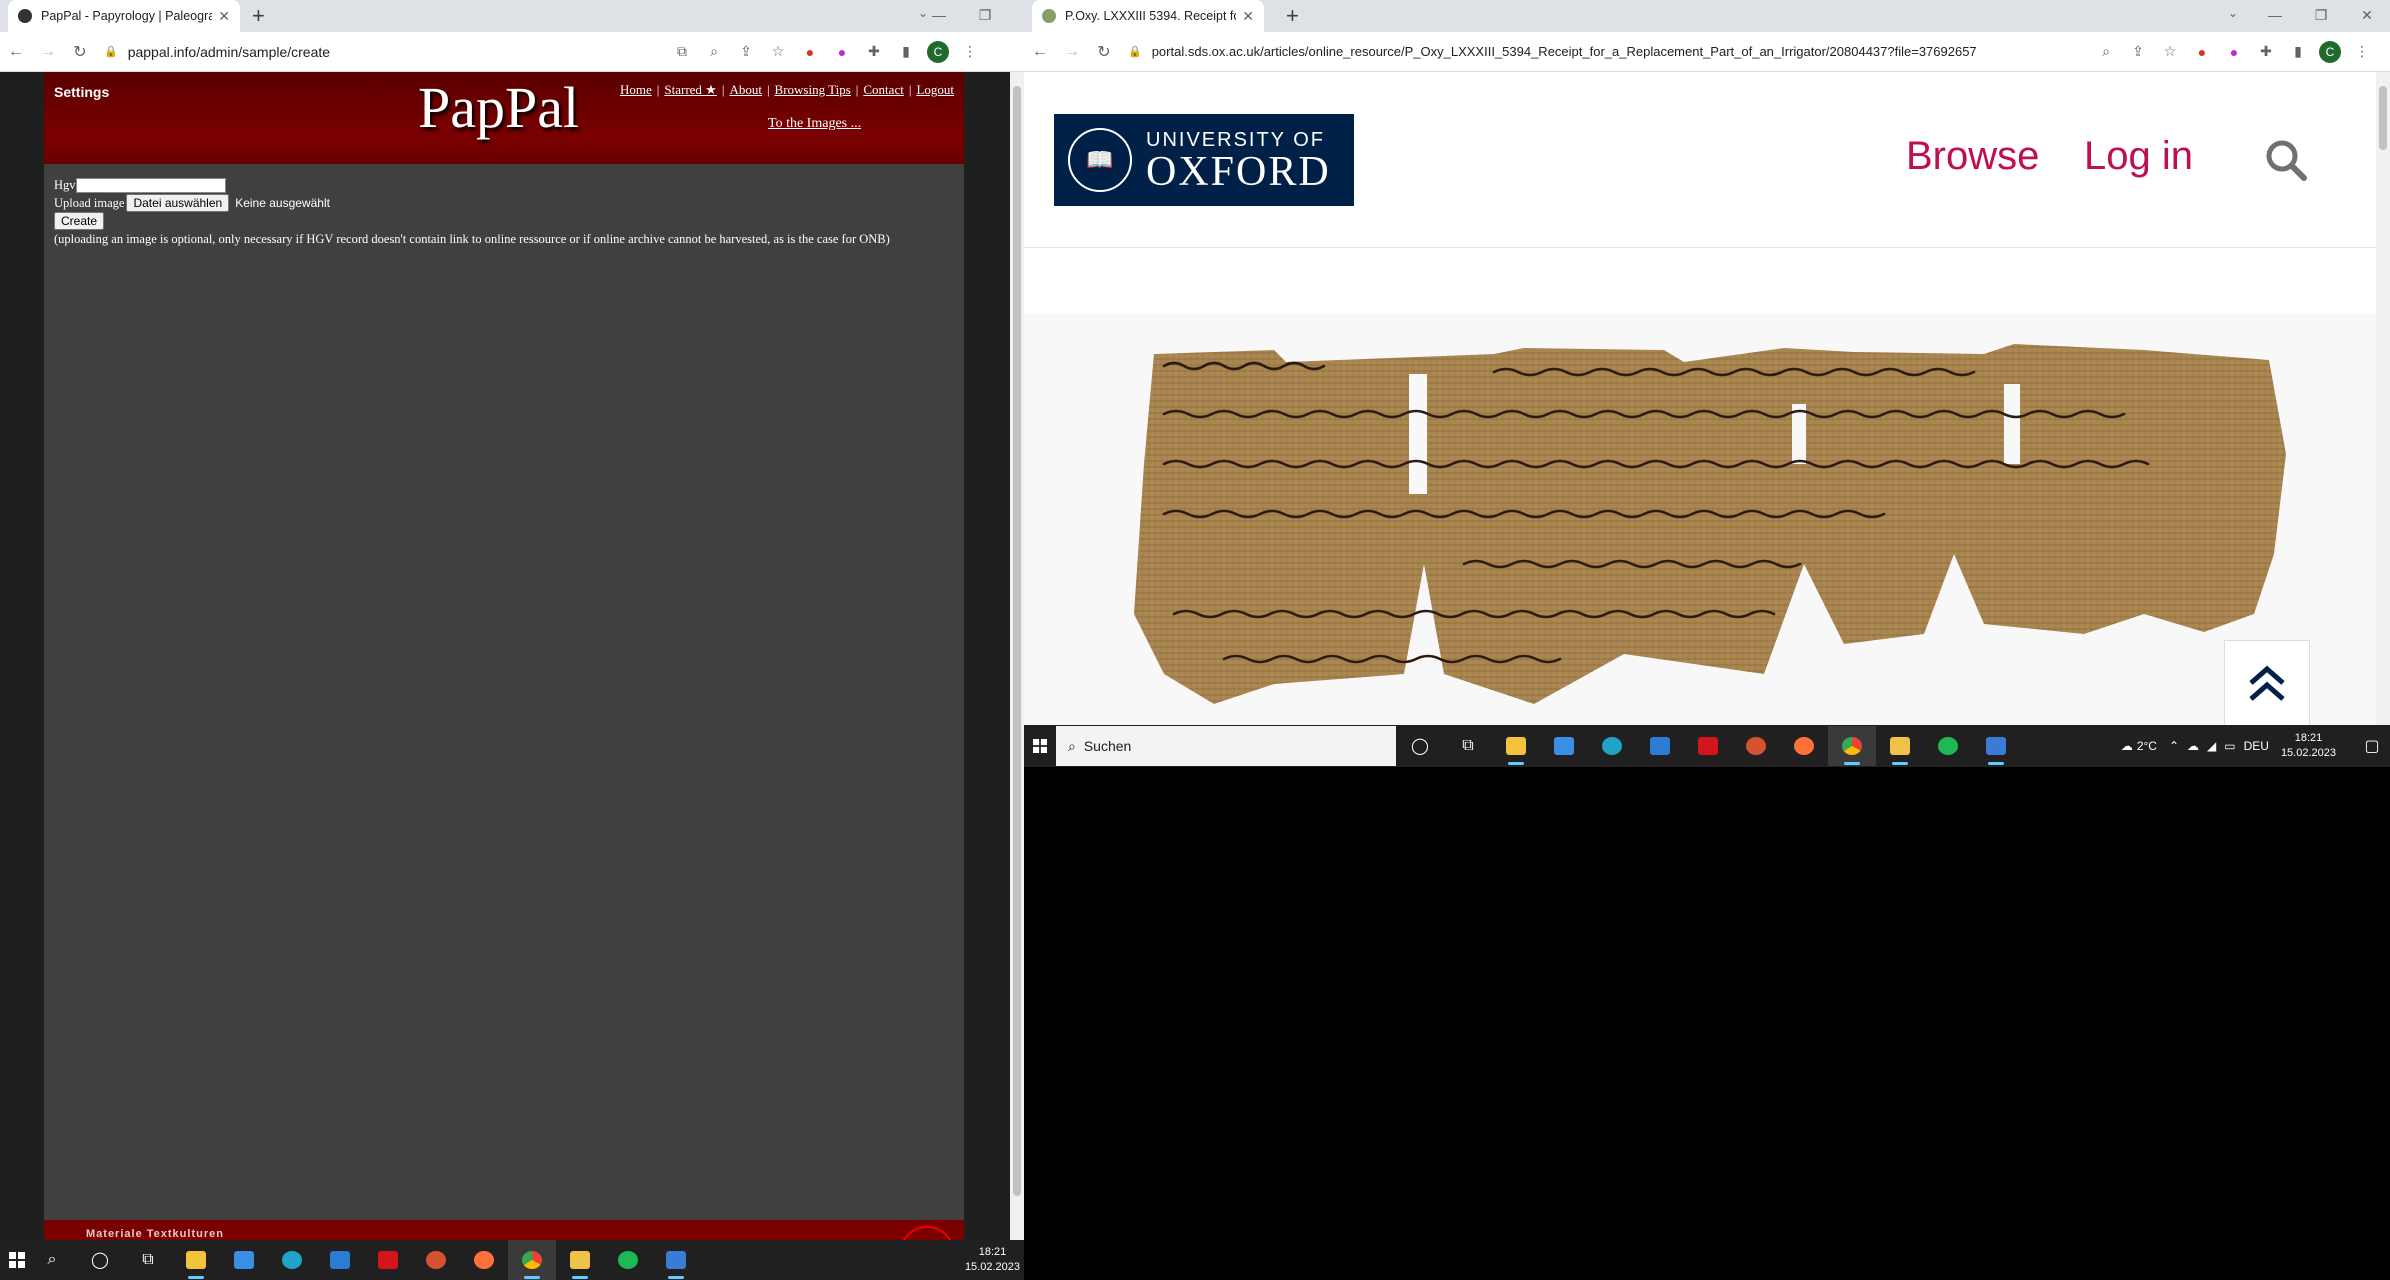 The width and height of the screenshot is (2390, 1280). Describe the element at coordinates (2372, 746) in the screenshot. I see `notification-icon: ▢` at that location.